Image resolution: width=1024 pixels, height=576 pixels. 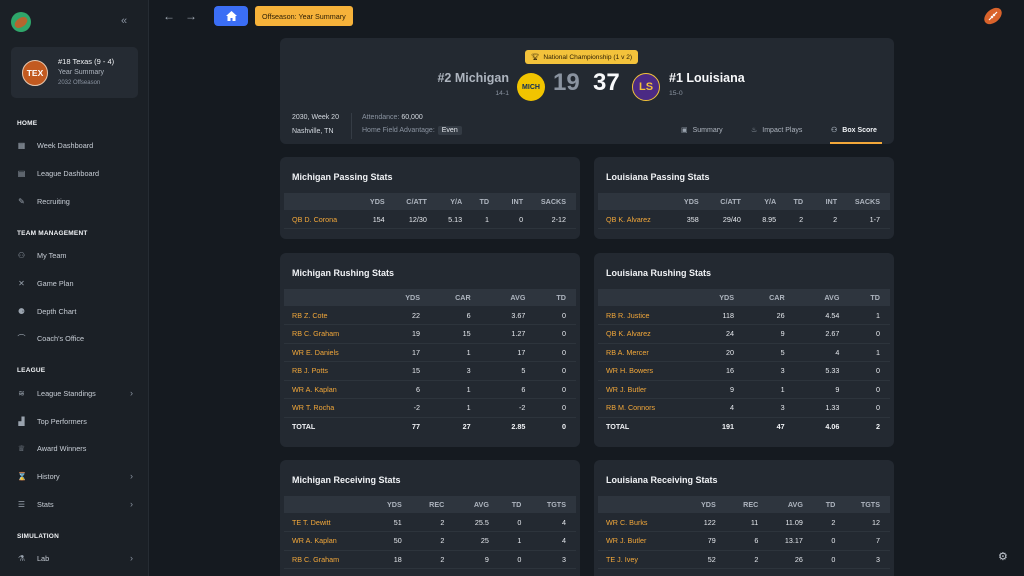 I want to click on stat-cell: 12/30, so click(x=415, y=219).